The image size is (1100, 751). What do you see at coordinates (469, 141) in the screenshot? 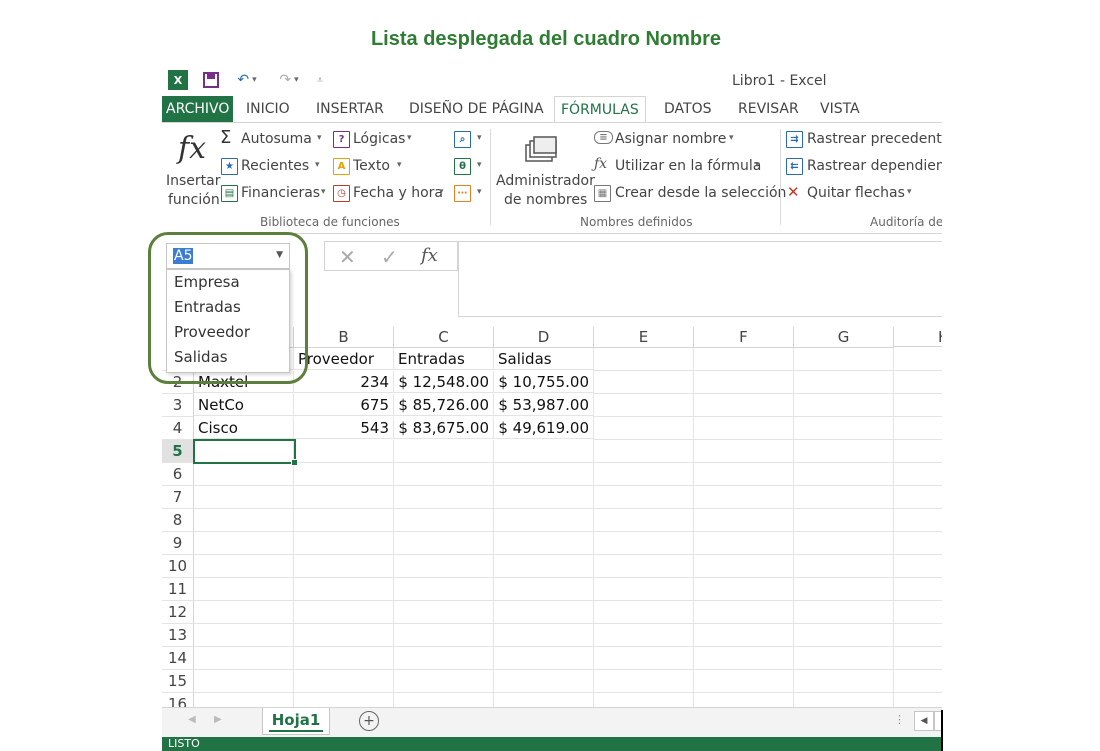
I see `lookup-button: ⌕ ▾` at bounding box center [469, 141].